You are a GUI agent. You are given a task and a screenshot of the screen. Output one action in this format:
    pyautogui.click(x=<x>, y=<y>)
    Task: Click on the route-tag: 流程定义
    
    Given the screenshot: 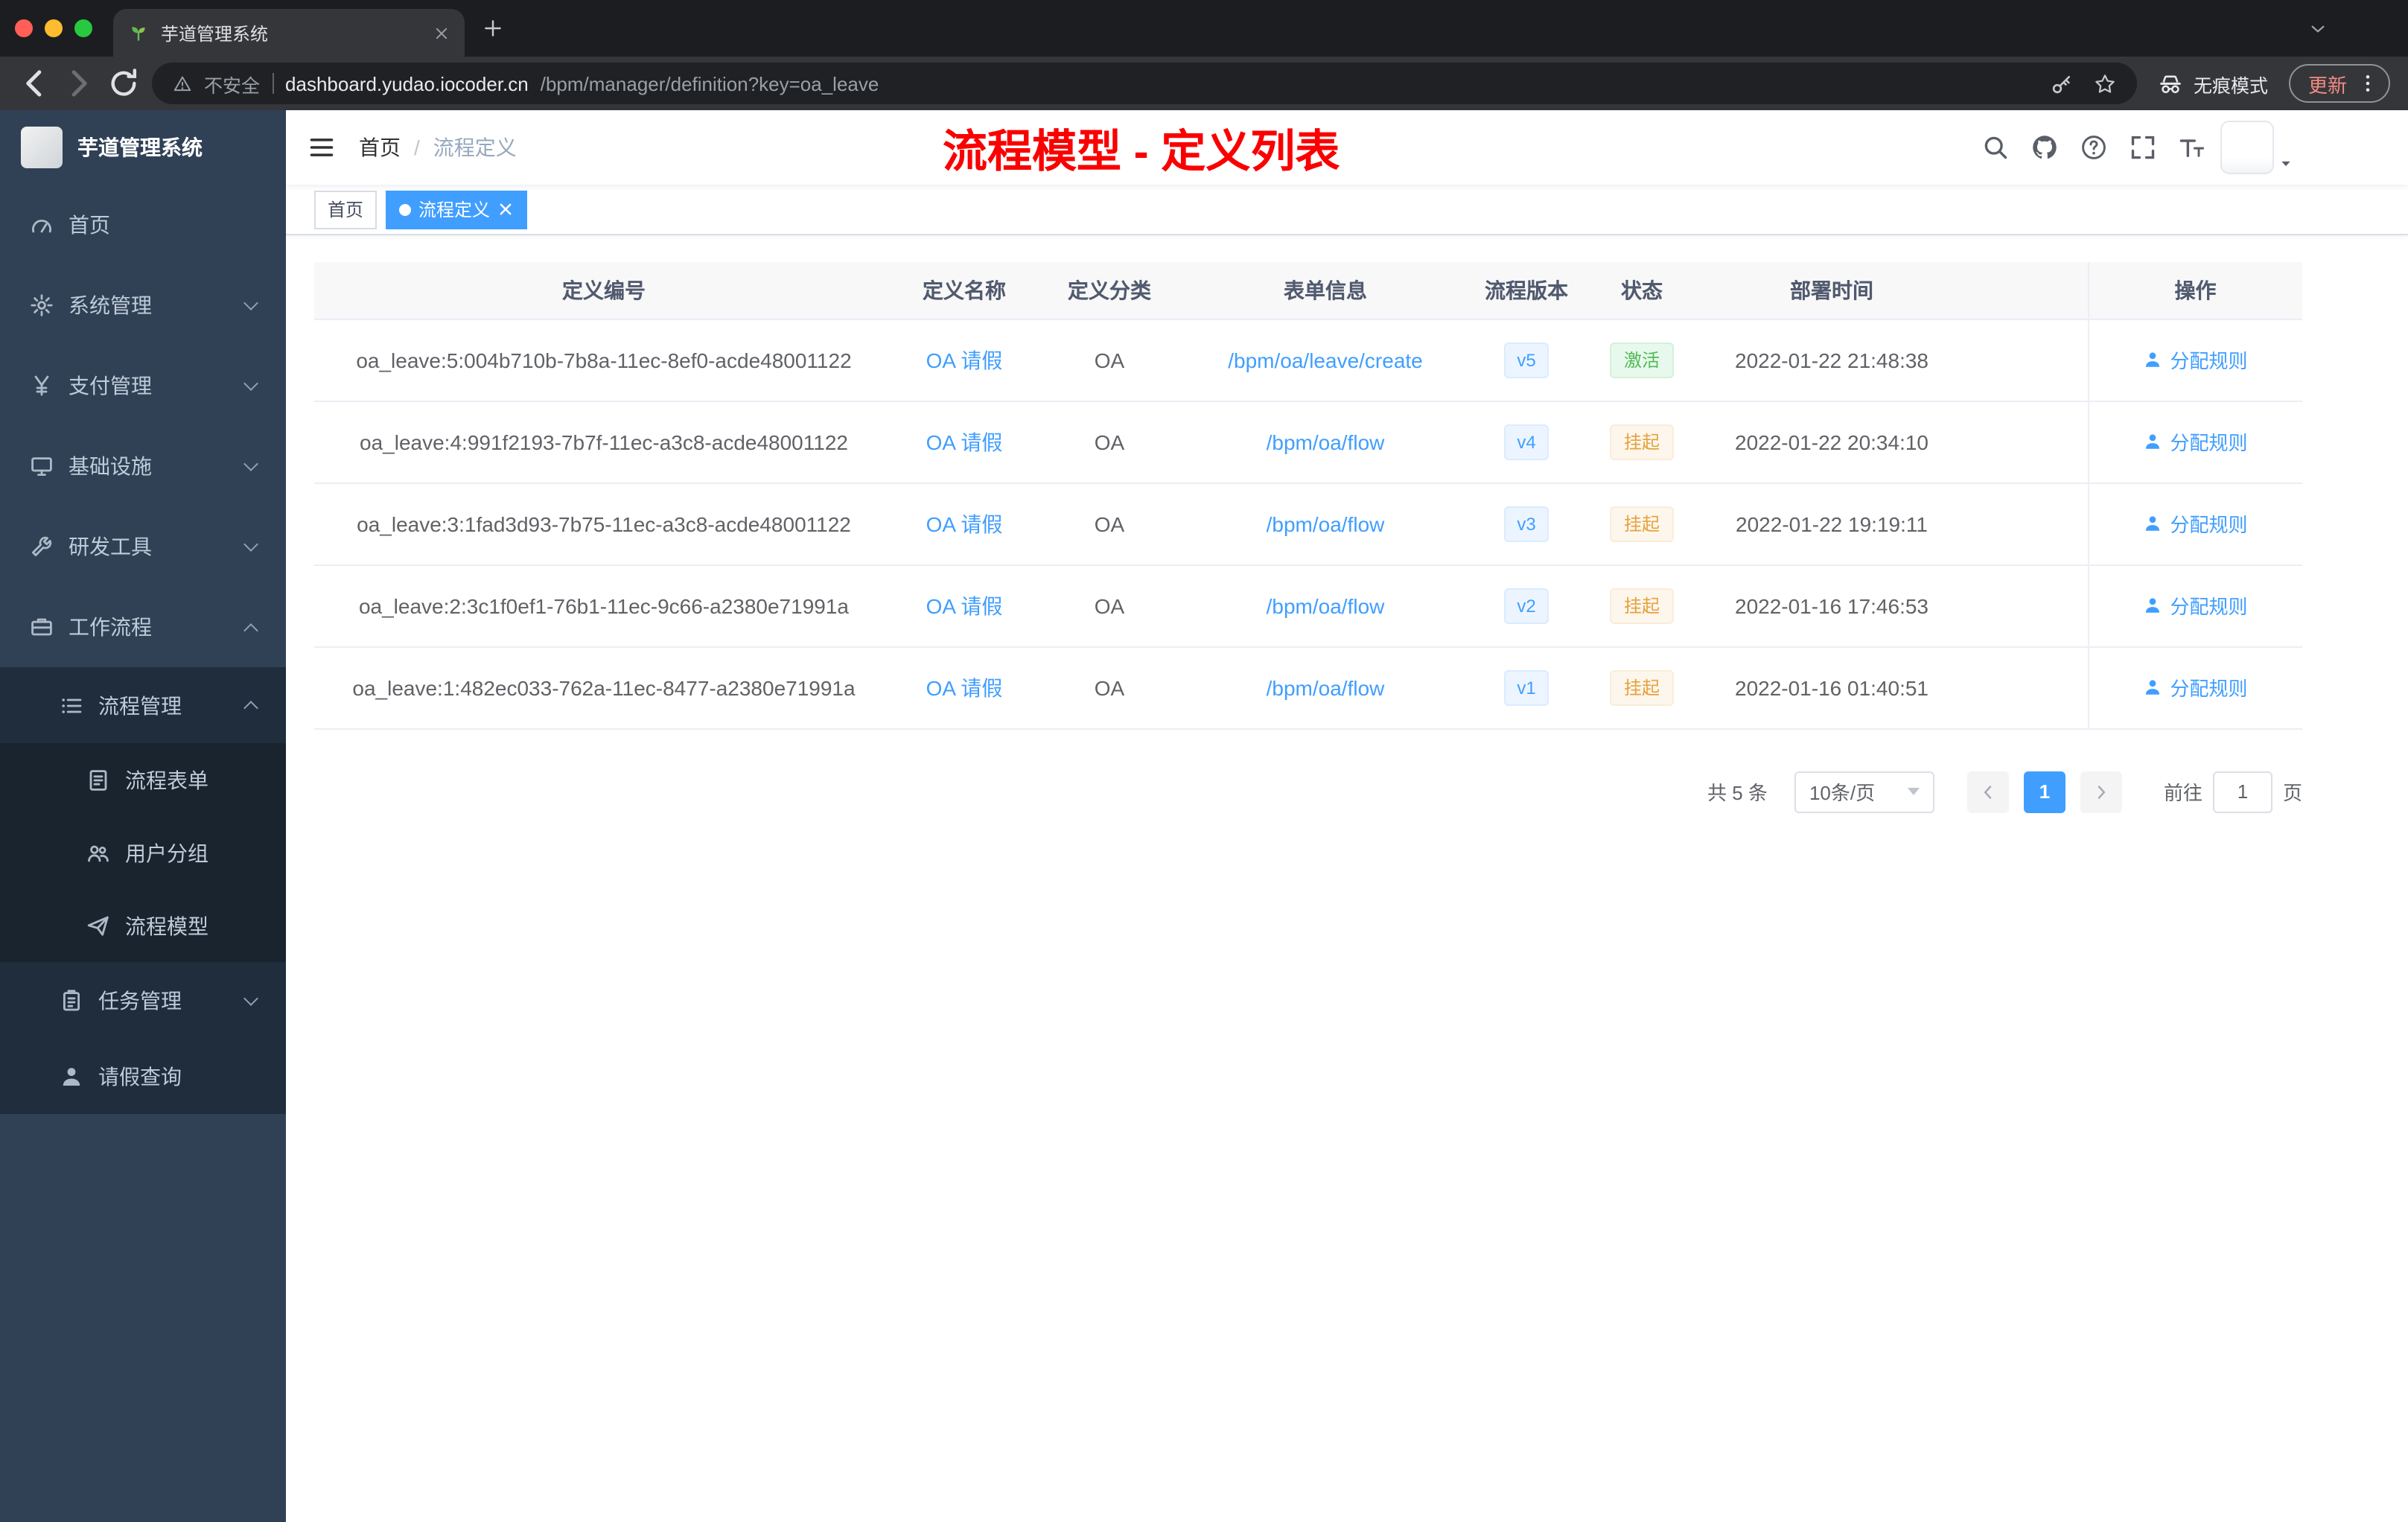 What is the action you would take?
    pyautogui.click(x=457, y=209)
    